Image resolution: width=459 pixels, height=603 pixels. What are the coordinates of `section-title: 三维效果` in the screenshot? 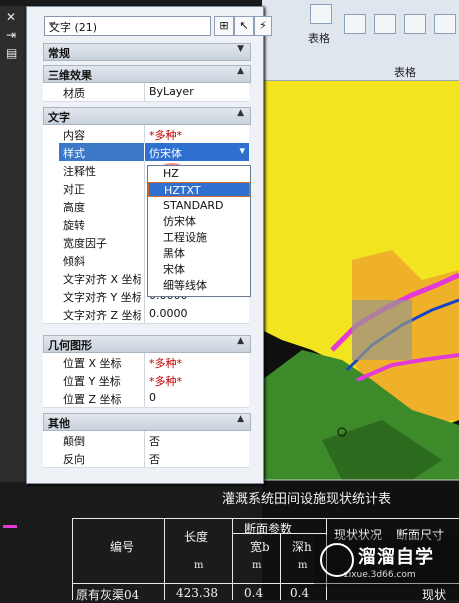 It's located at (70, 75).